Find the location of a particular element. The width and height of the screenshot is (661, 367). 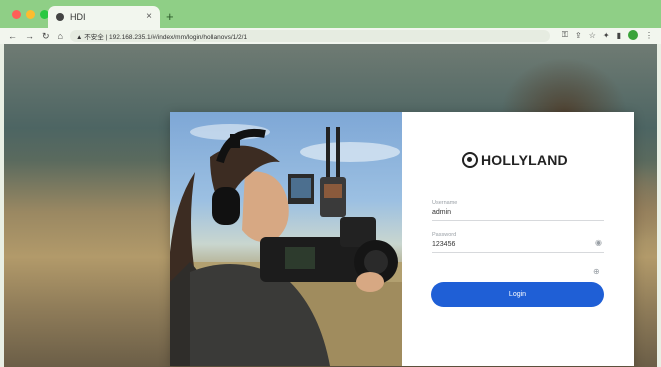

tab-title: HDI is located at coordinates (78, 17).